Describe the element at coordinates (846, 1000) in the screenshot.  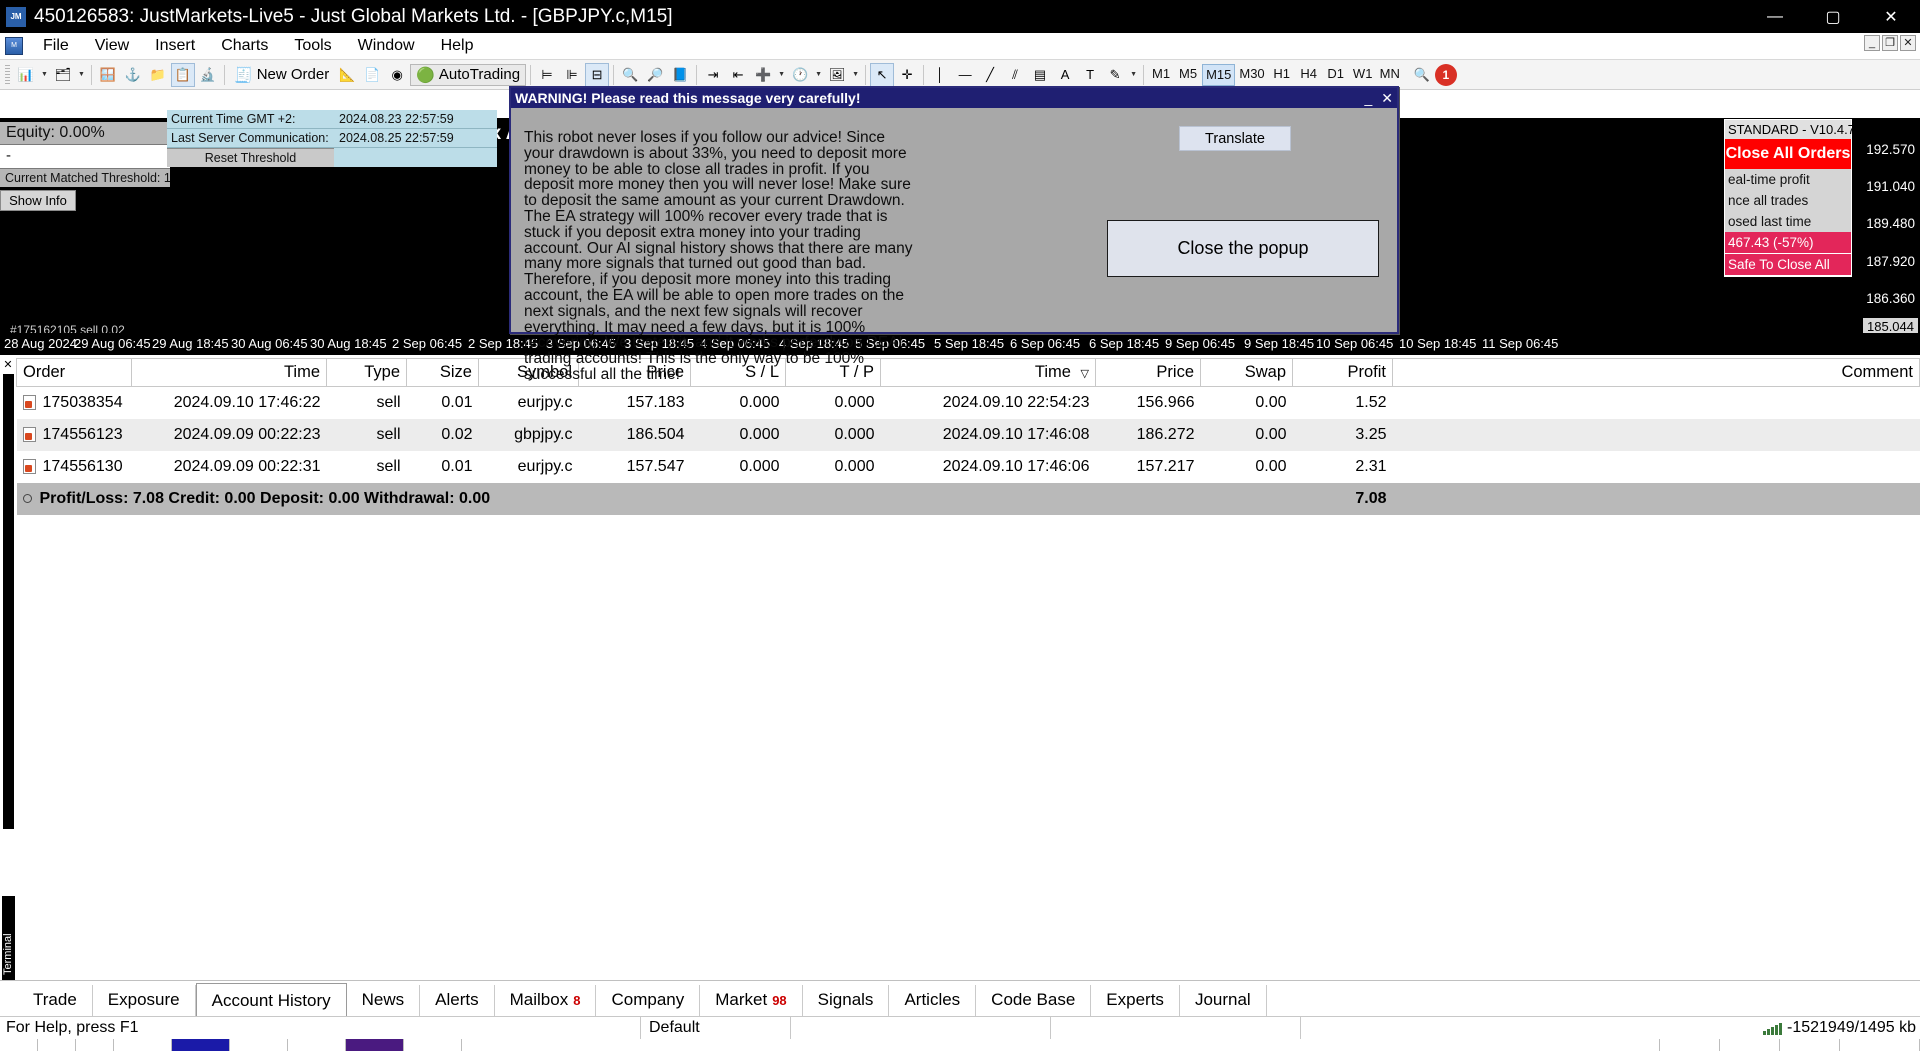
I see `tab-signals: Signals` at that location.